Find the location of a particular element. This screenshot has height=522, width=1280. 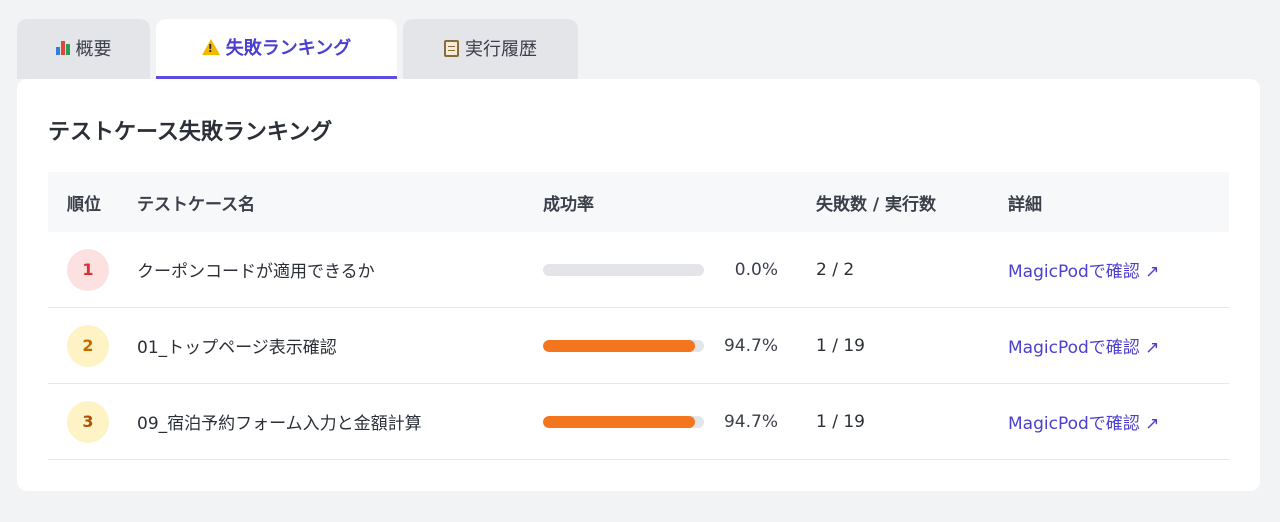

header-name: テストケース名 is located at coordinates (196, 204).